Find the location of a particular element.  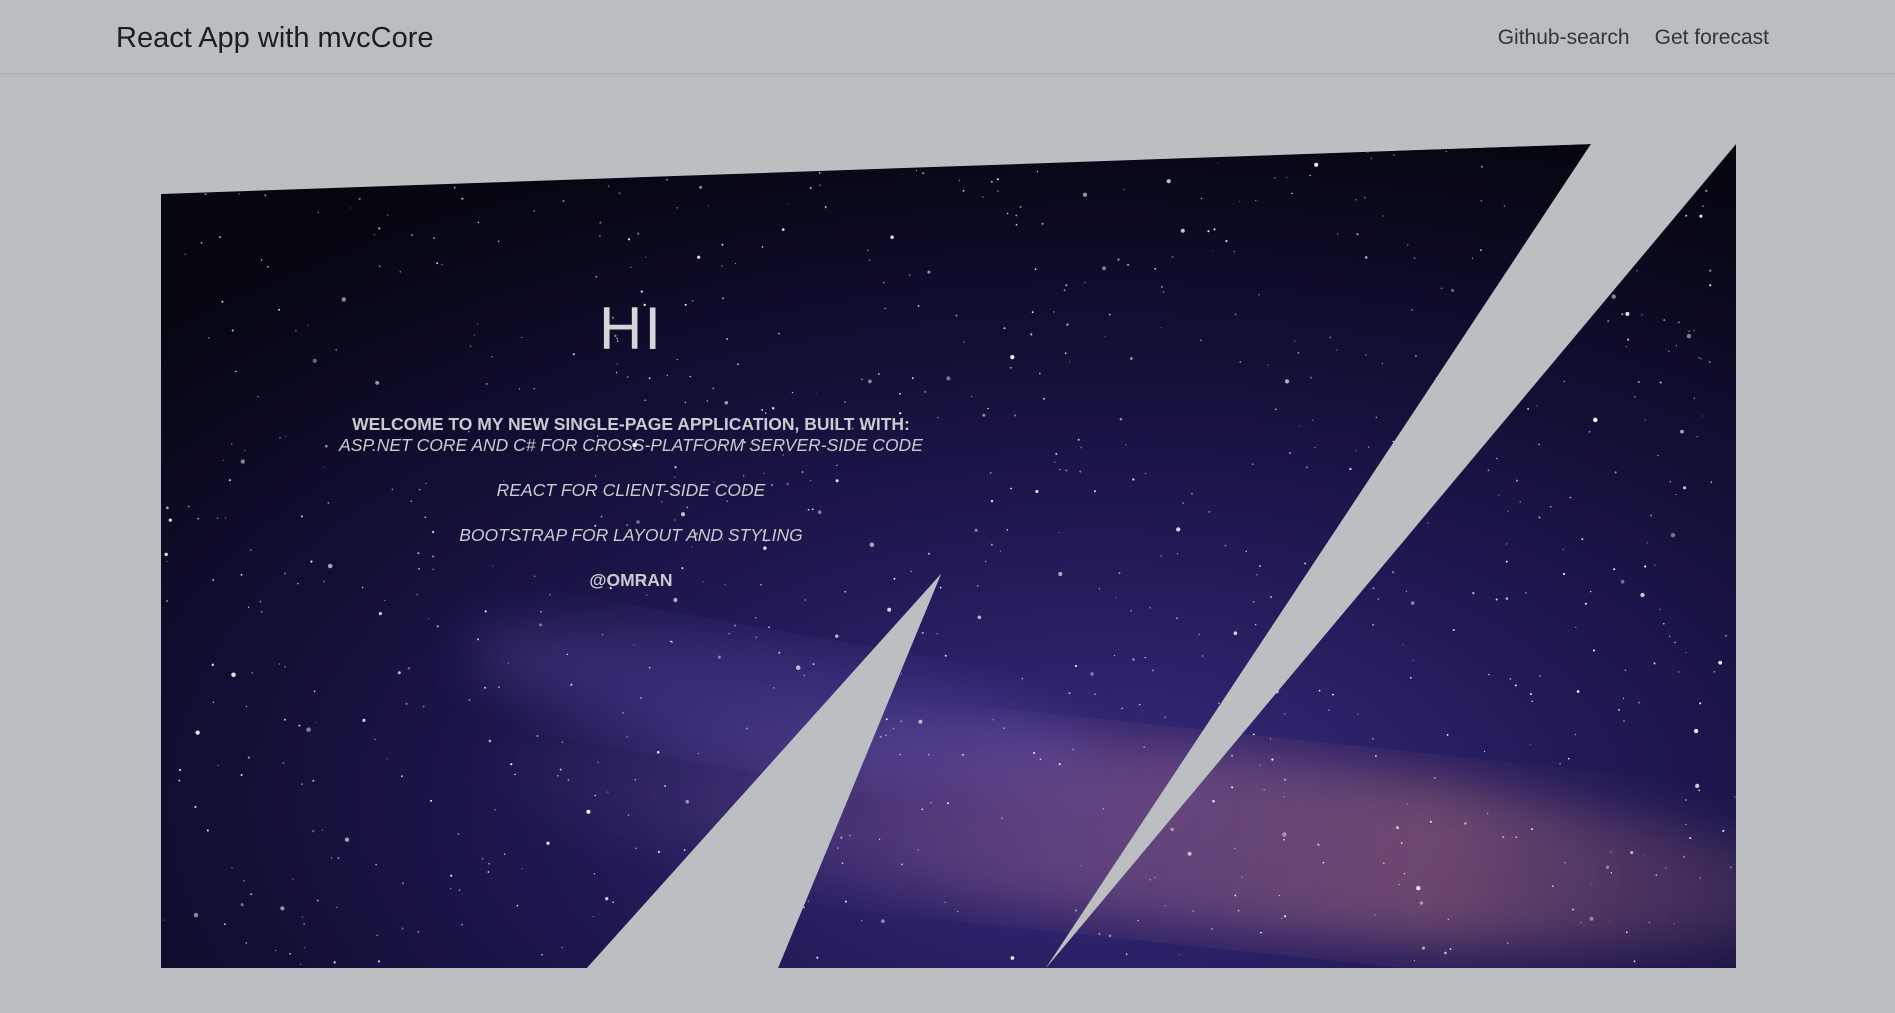

nav-link-github-search: Github-search is located at coordinates (1564, 38).